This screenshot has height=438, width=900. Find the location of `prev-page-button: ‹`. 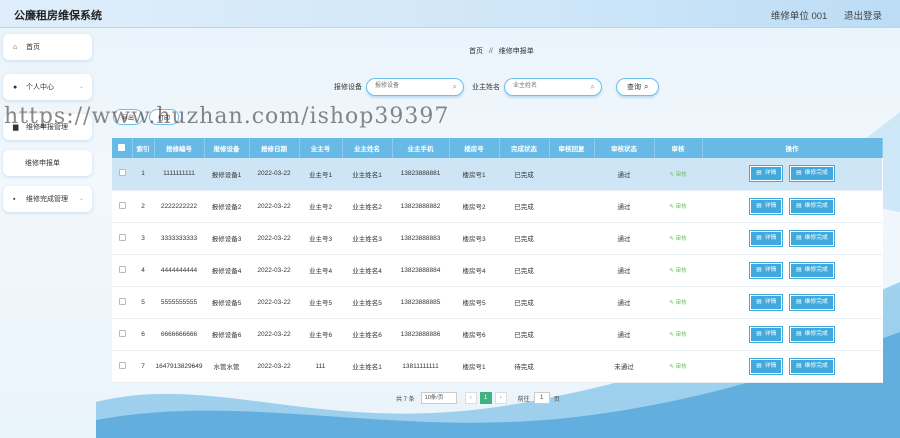

prev-page-button: ‹ is located at coordinates (470, 398).